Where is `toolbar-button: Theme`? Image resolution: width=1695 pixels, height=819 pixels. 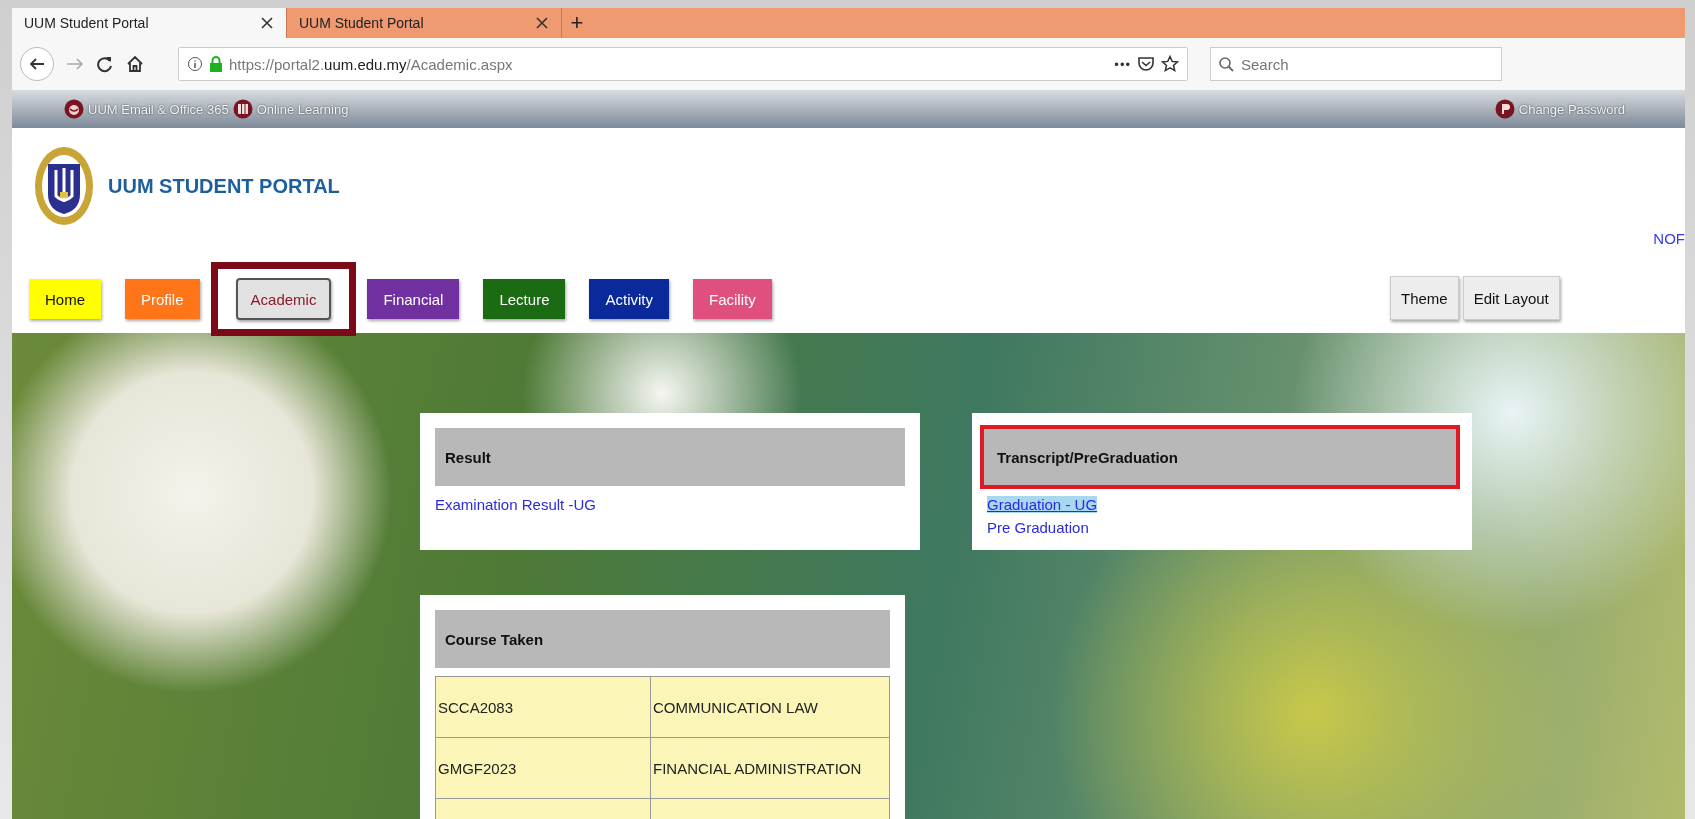 toolbar-button: Theme is located at coordinates (1424, 298).